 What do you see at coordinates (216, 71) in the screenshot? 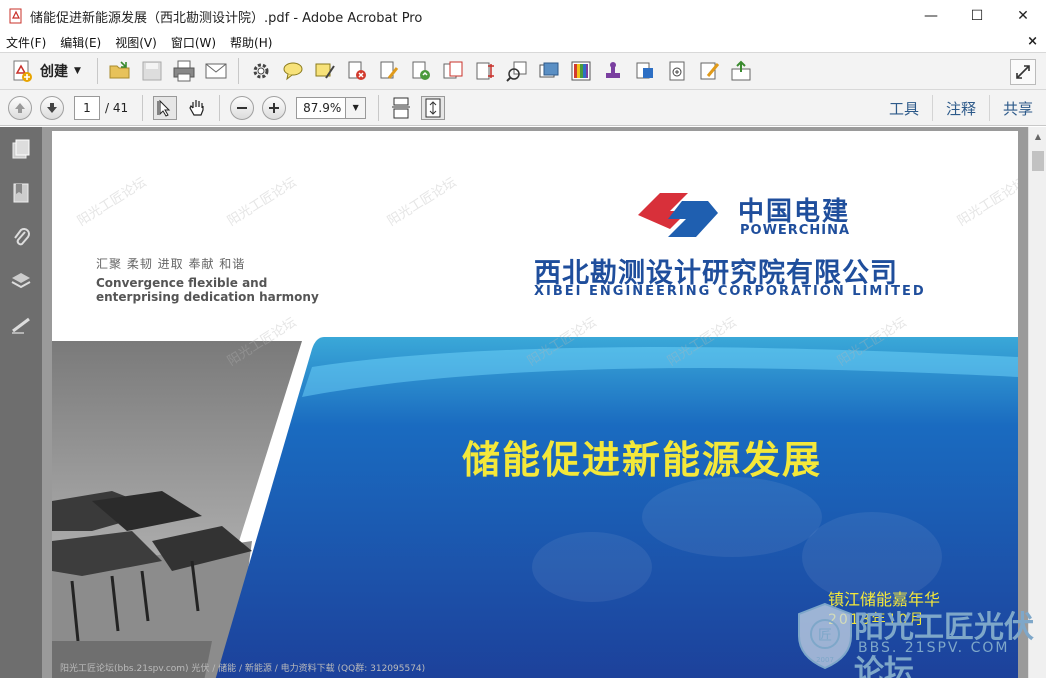
I see `email-icon` at bounding box center [216, 71].